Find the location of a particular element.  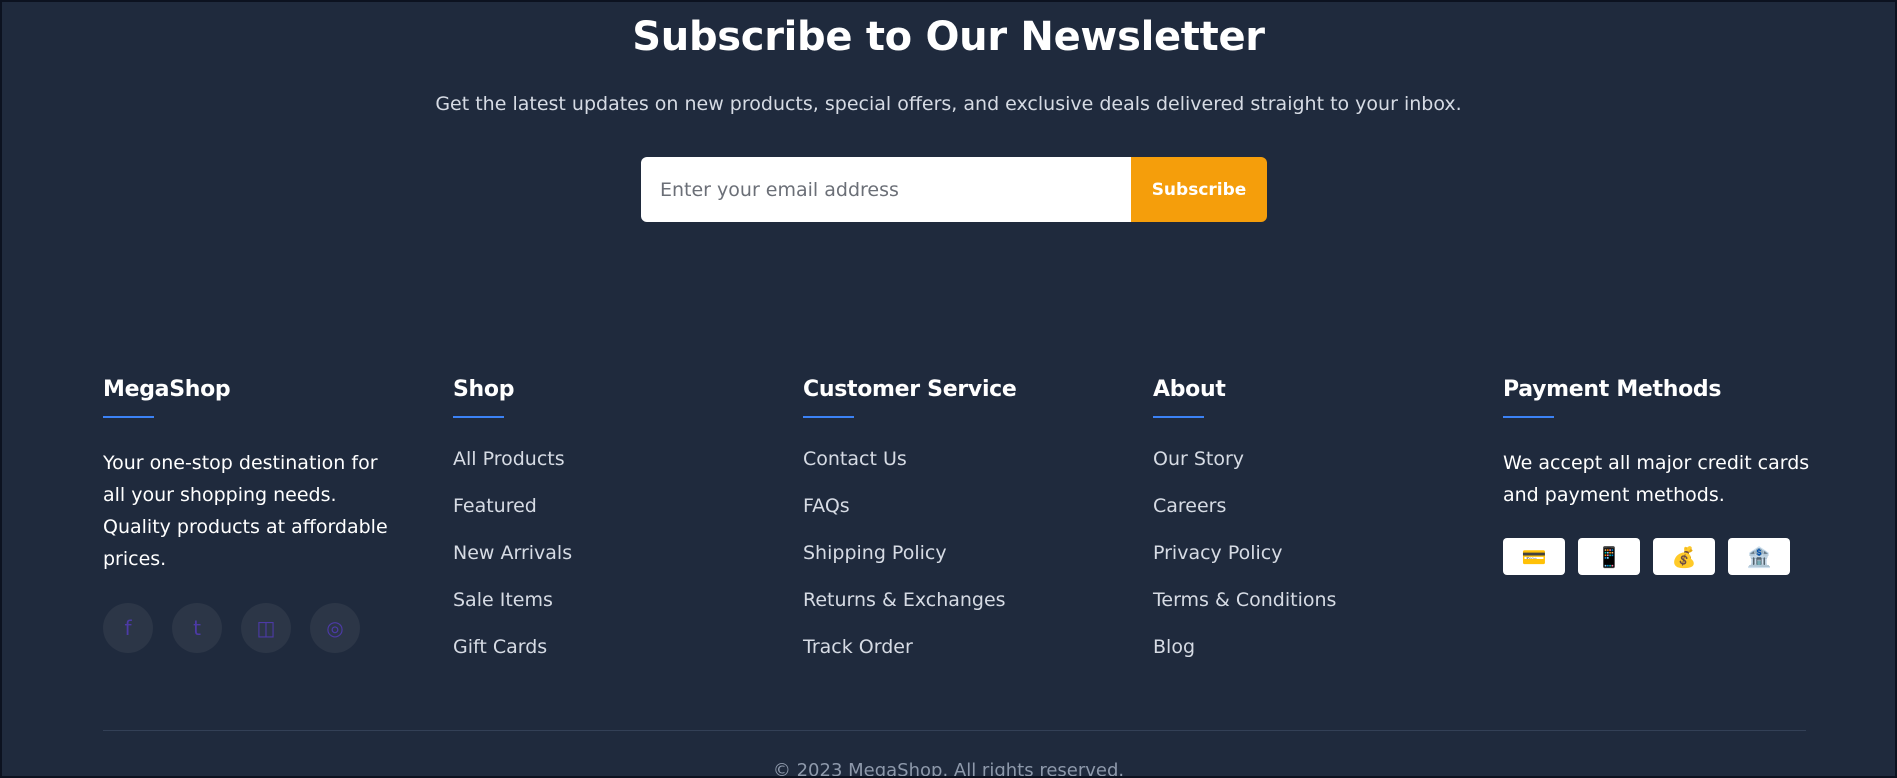

customer-service-title: Customer Service is located at coordinates (910, 389).